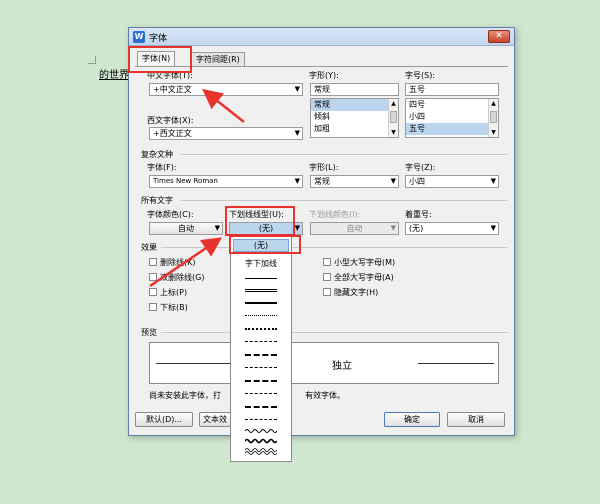 The image size is (600, 504). I want to click on complex-font-label: 字体(F):, so click(162, 167).